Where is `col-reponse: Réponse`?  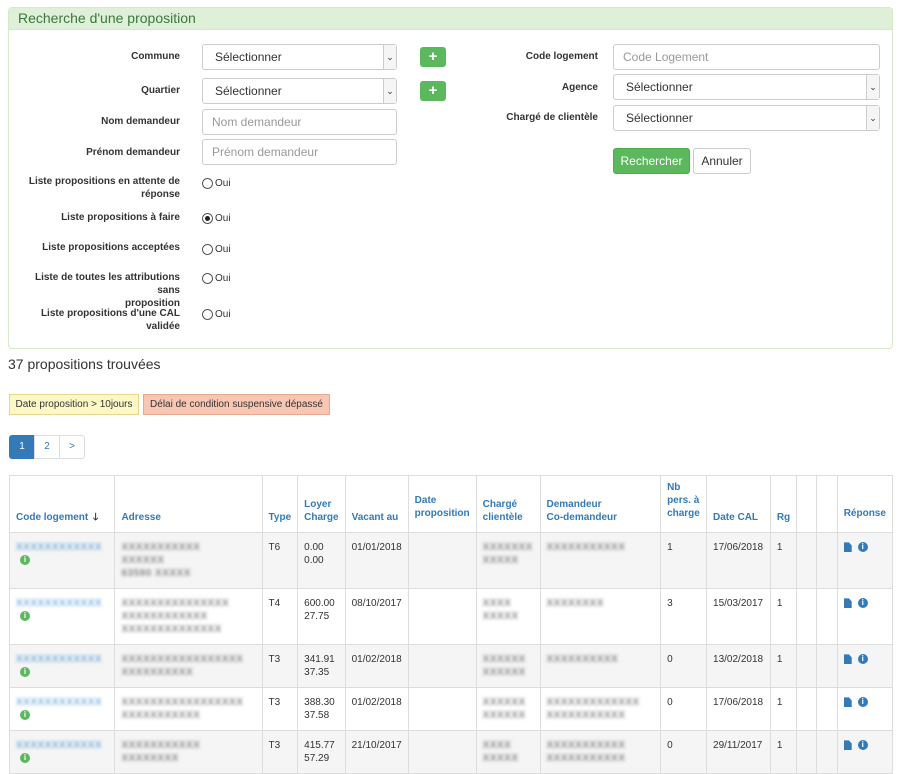
col-reponse: Réponse is located at coordinates (865, 504).